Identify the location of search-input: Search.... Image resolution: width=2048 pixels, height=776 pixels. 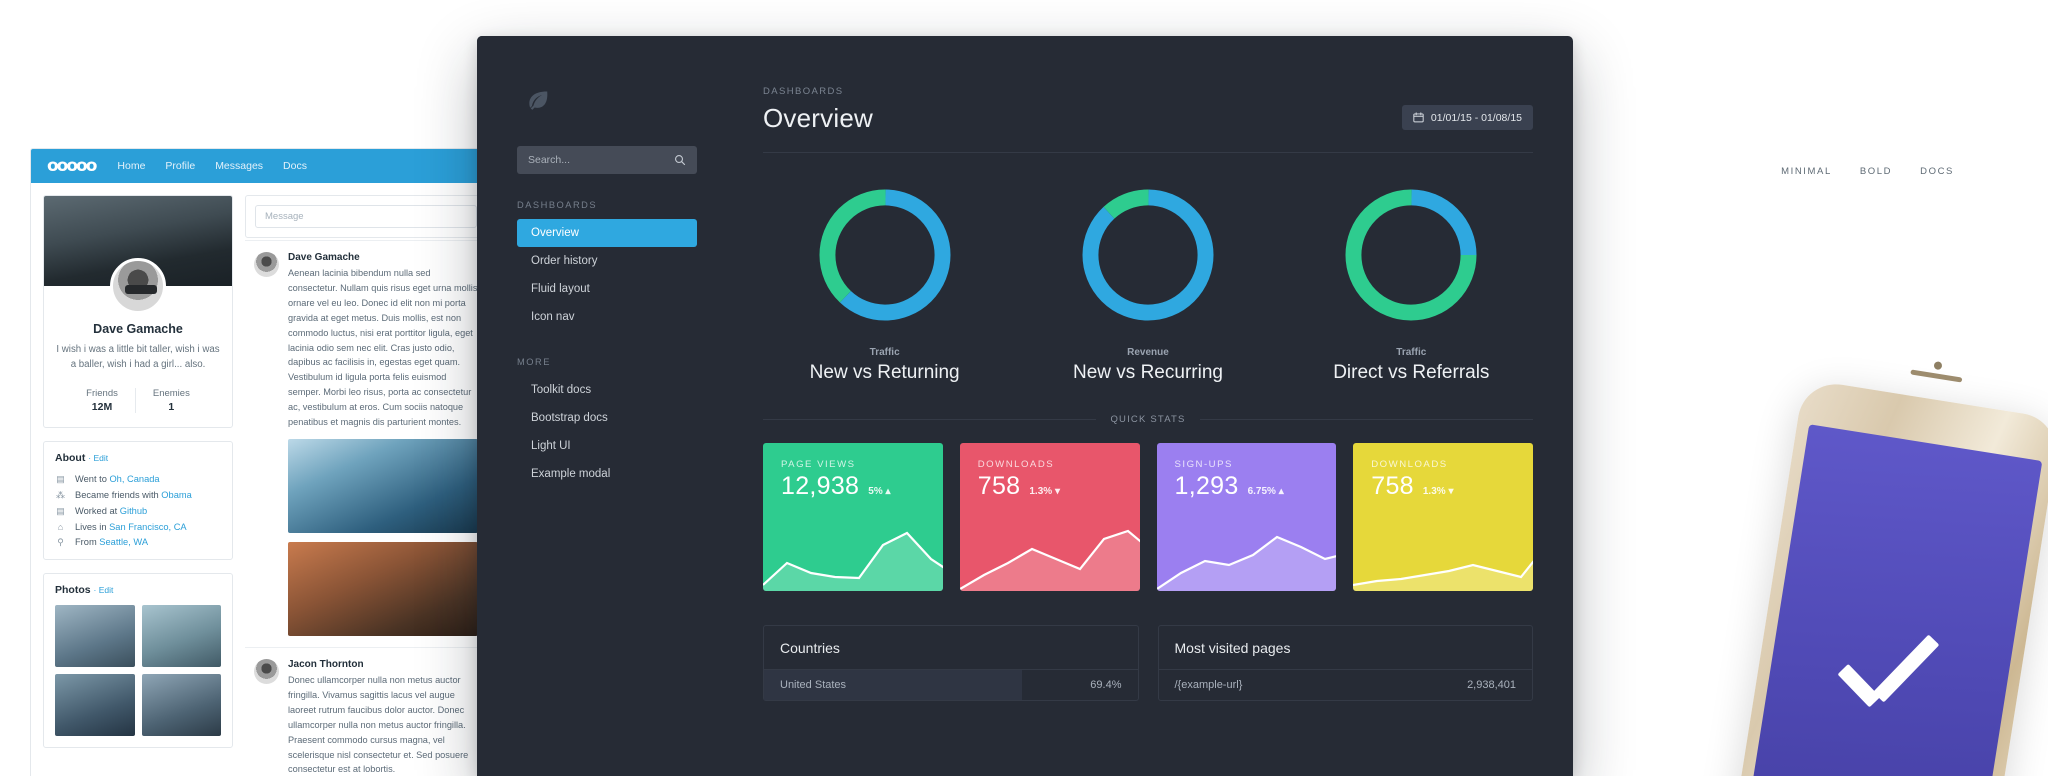
(607, 160).